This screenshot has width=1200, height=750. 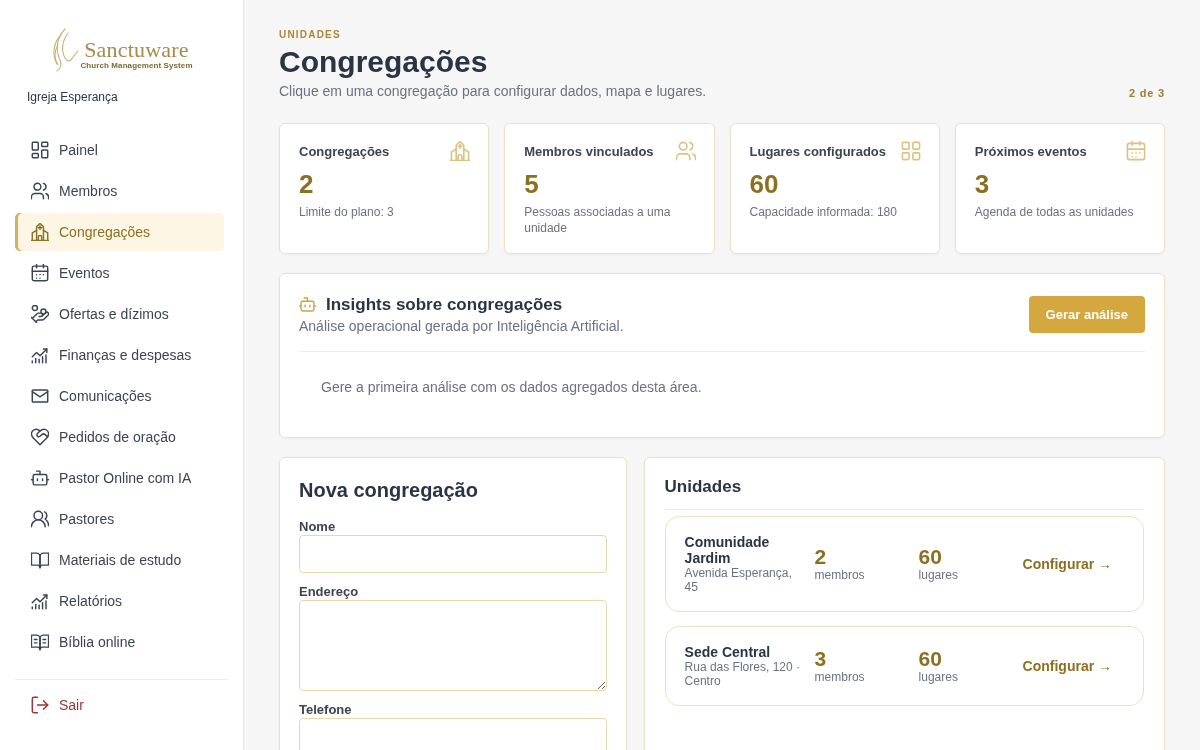 I want to click on page-subtitle: Clique em uma congregação para configurar dados, mapa e lugares., so click(x=493, y=91).